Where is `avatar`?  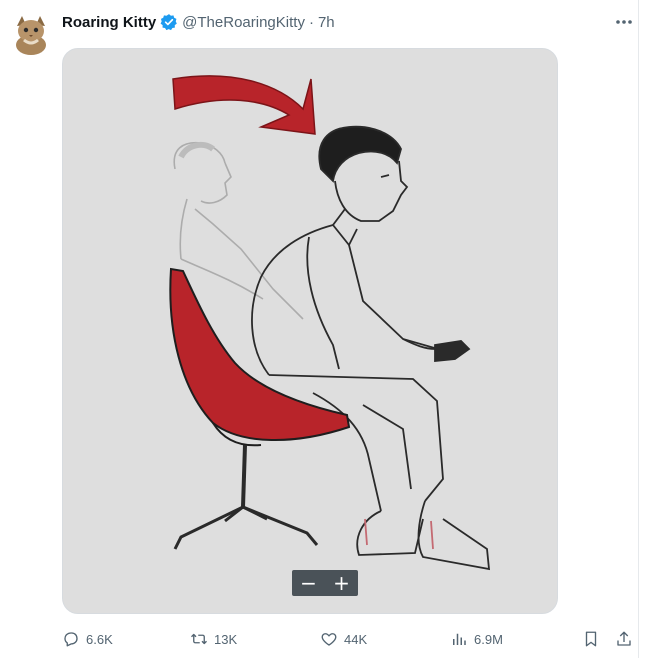 avatar is located at coordinates (31, 34).